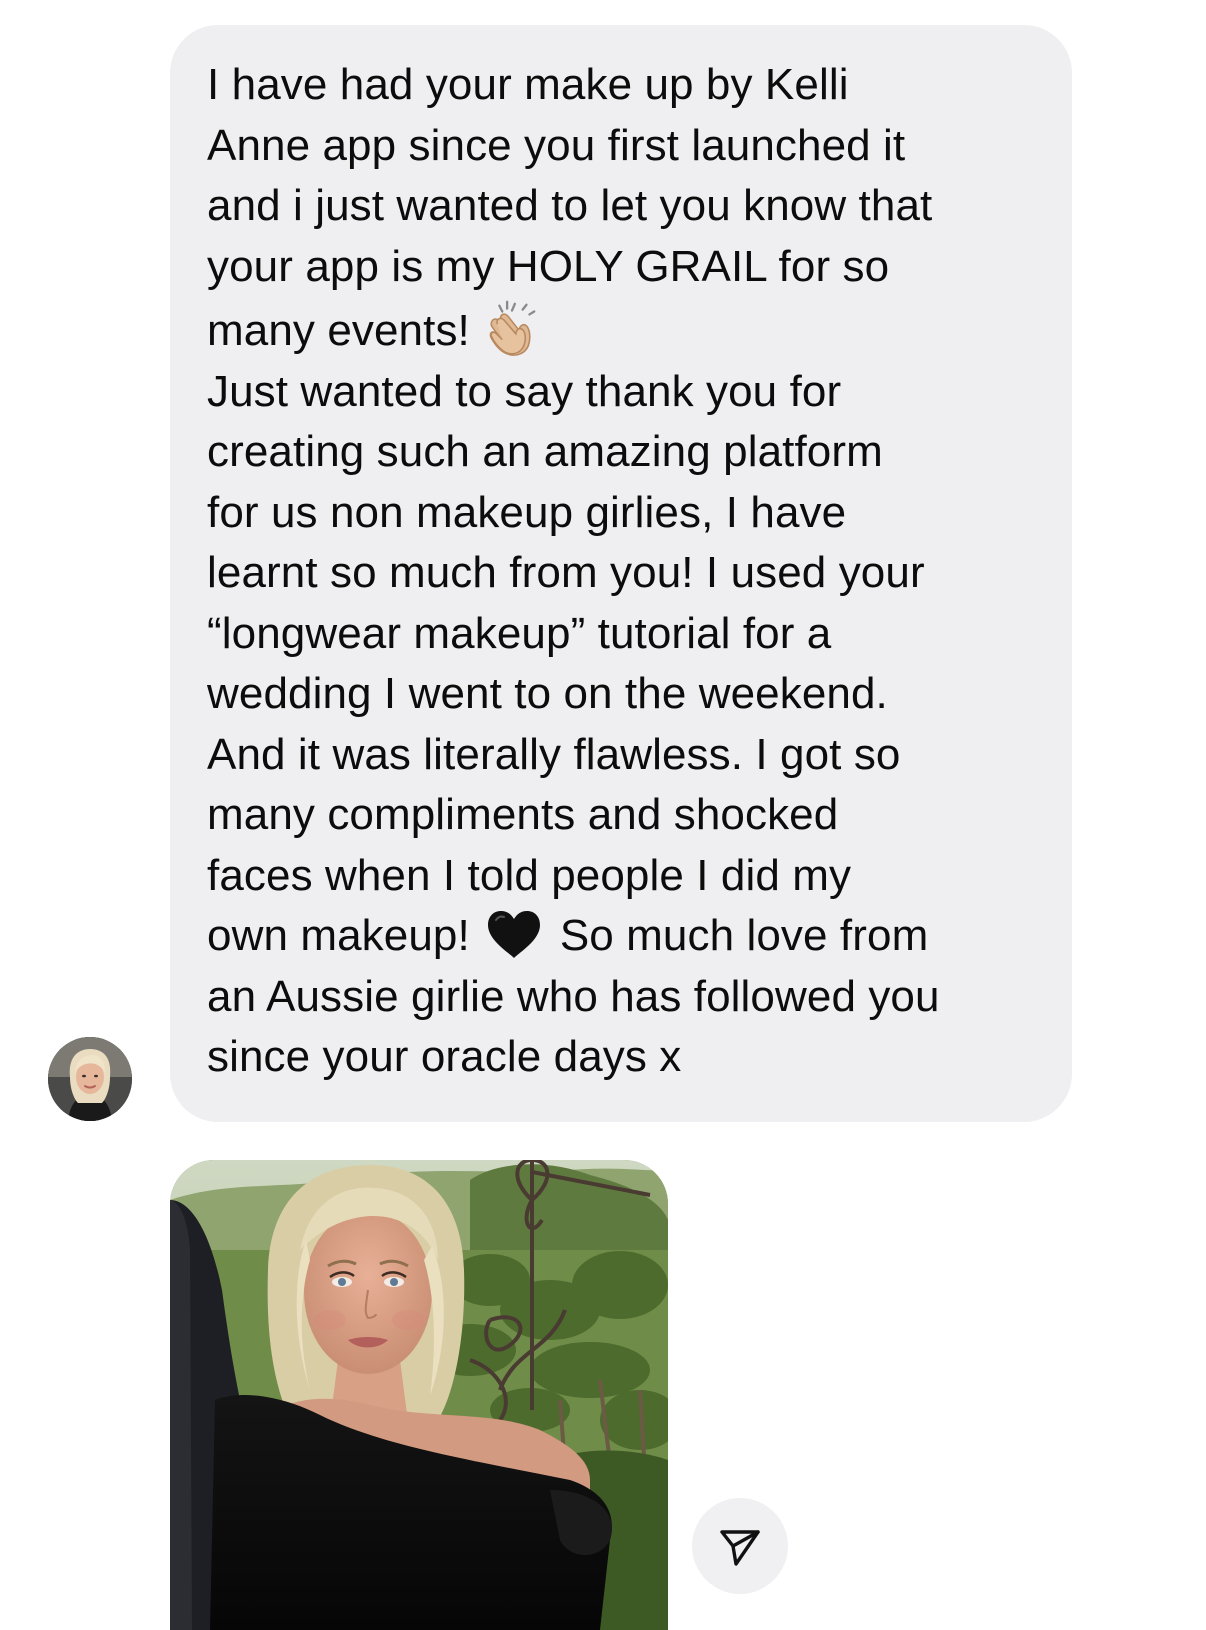 This screenshot has height=1630, width=1206. Describe the element at coordinates (338, 330) in the screenshot. I see `message-line: many events!` at that location.